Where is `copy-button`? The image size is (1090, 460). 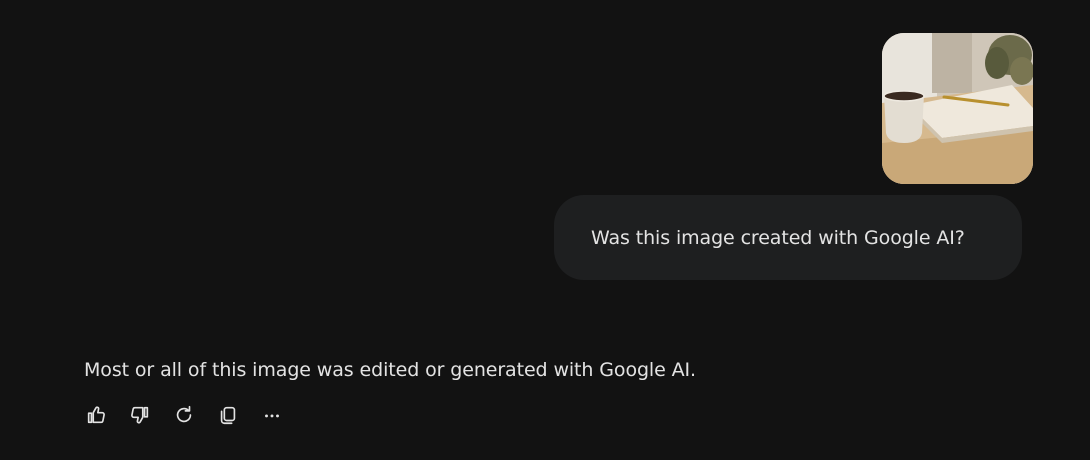
copy-button is located at coordinates (228, 415).